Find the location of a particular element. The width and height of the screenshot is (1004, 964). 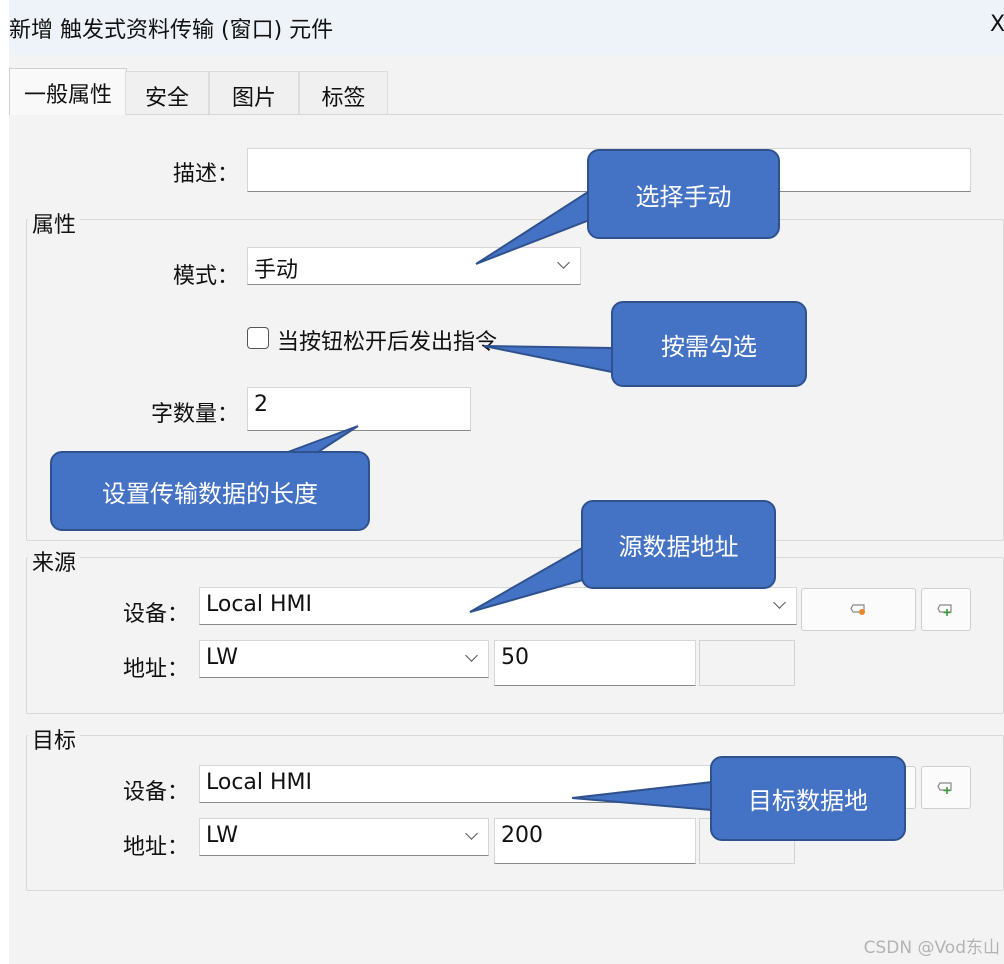

callout-source-address: 源数据地址 is located at coordinates (678, 544).